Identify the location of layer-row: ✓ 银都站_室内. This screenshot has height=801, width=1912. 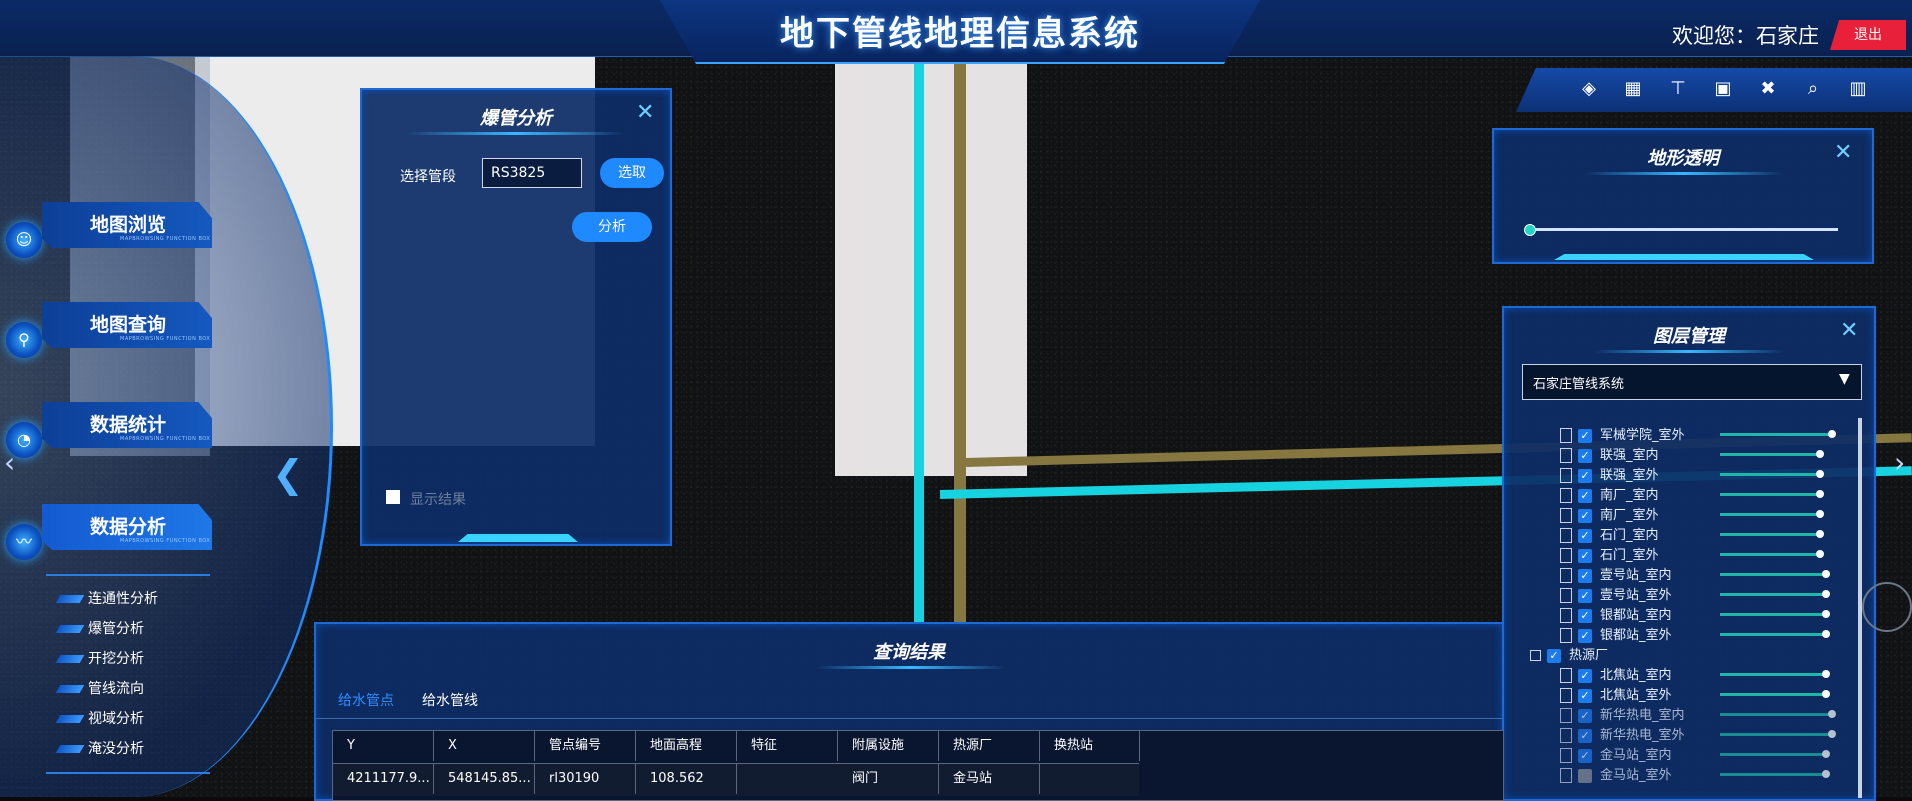
(1725, 614).